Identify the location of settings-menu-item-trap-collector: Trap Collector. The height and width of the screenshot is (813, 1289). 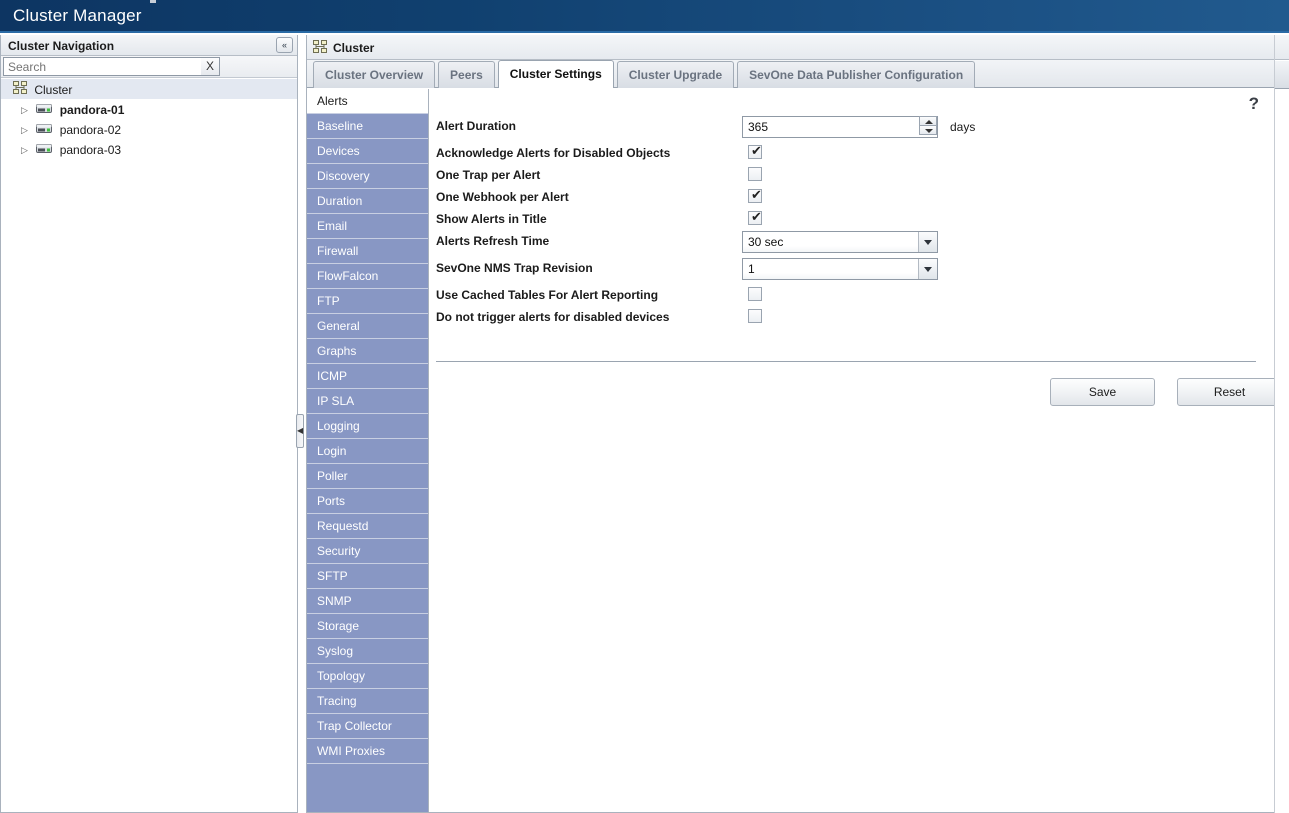
(367, 726).